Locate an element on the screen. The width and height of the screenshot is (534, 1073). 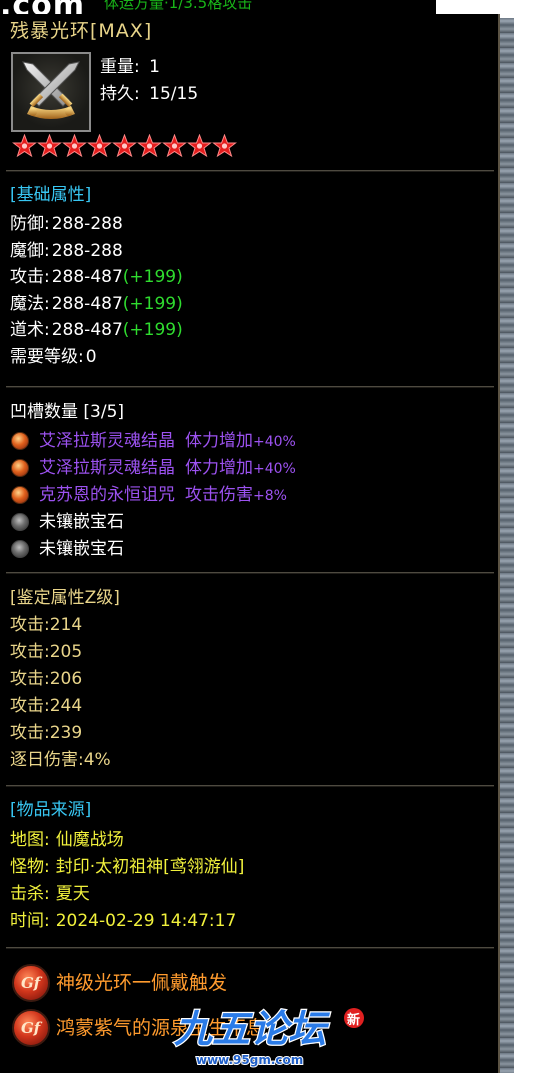
socket-gem-name: 克苏恩的永恒诅咒 is located at coordinates (107, 495).